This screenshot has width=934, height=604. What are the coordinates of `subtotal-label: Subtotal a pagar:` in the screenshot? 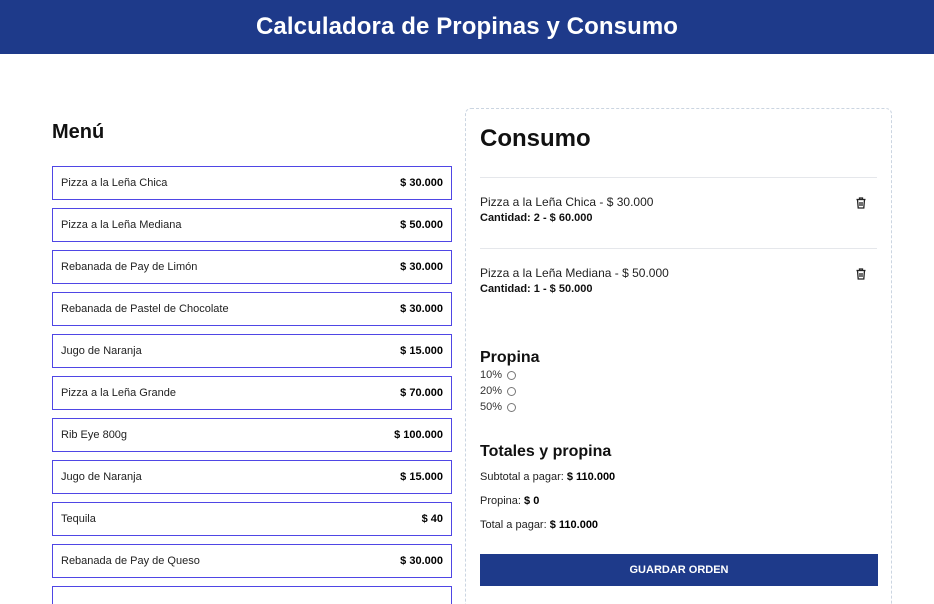 It's located at (523, 477).